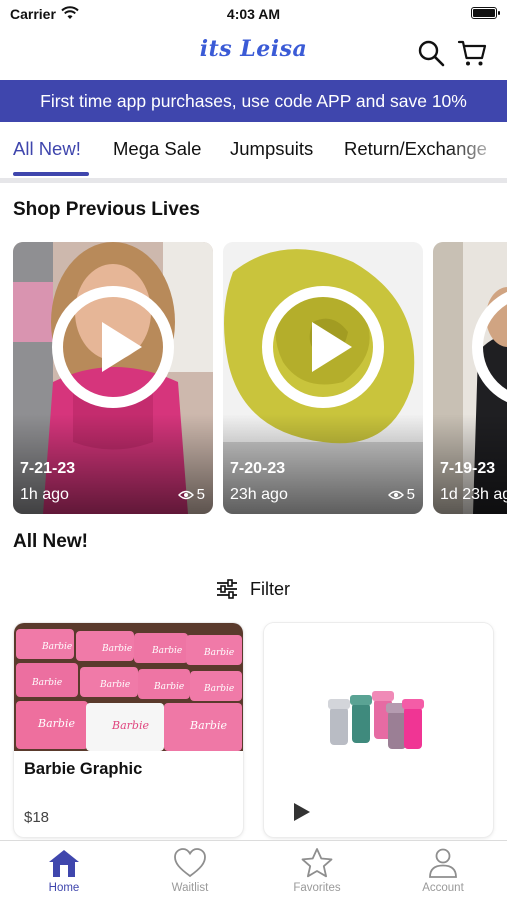 Image resolution: width=507 pixels, height=900 pixels. I want to click on bottom-tab-bar: Home Waitlist Favorites Account, so click(253, 870).